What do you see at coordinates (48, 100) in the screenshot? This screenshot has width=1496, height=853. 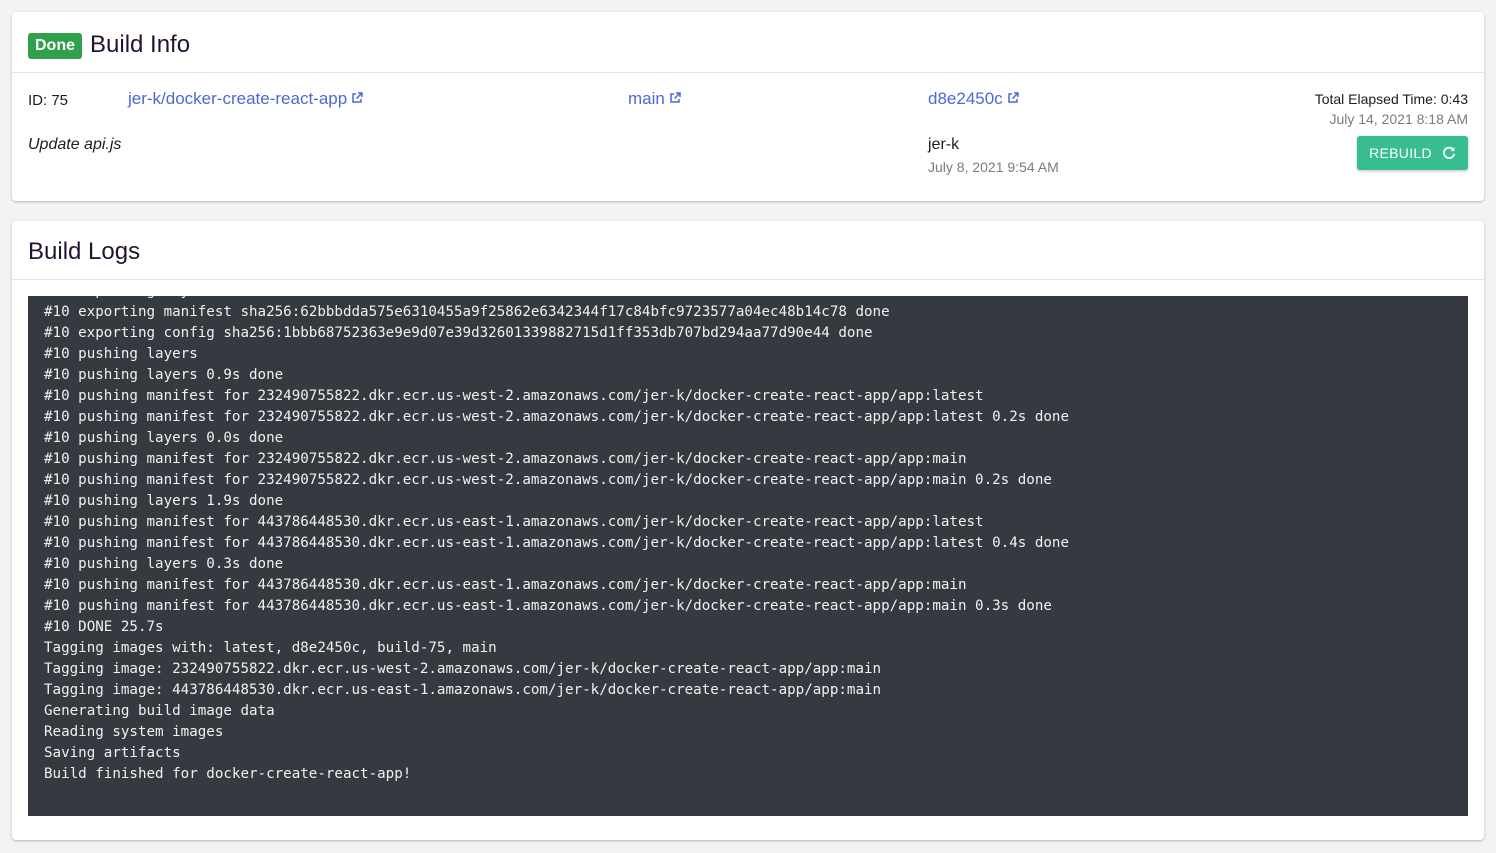 I see `build-id: ID: 75` at bounding box center [48, 100].